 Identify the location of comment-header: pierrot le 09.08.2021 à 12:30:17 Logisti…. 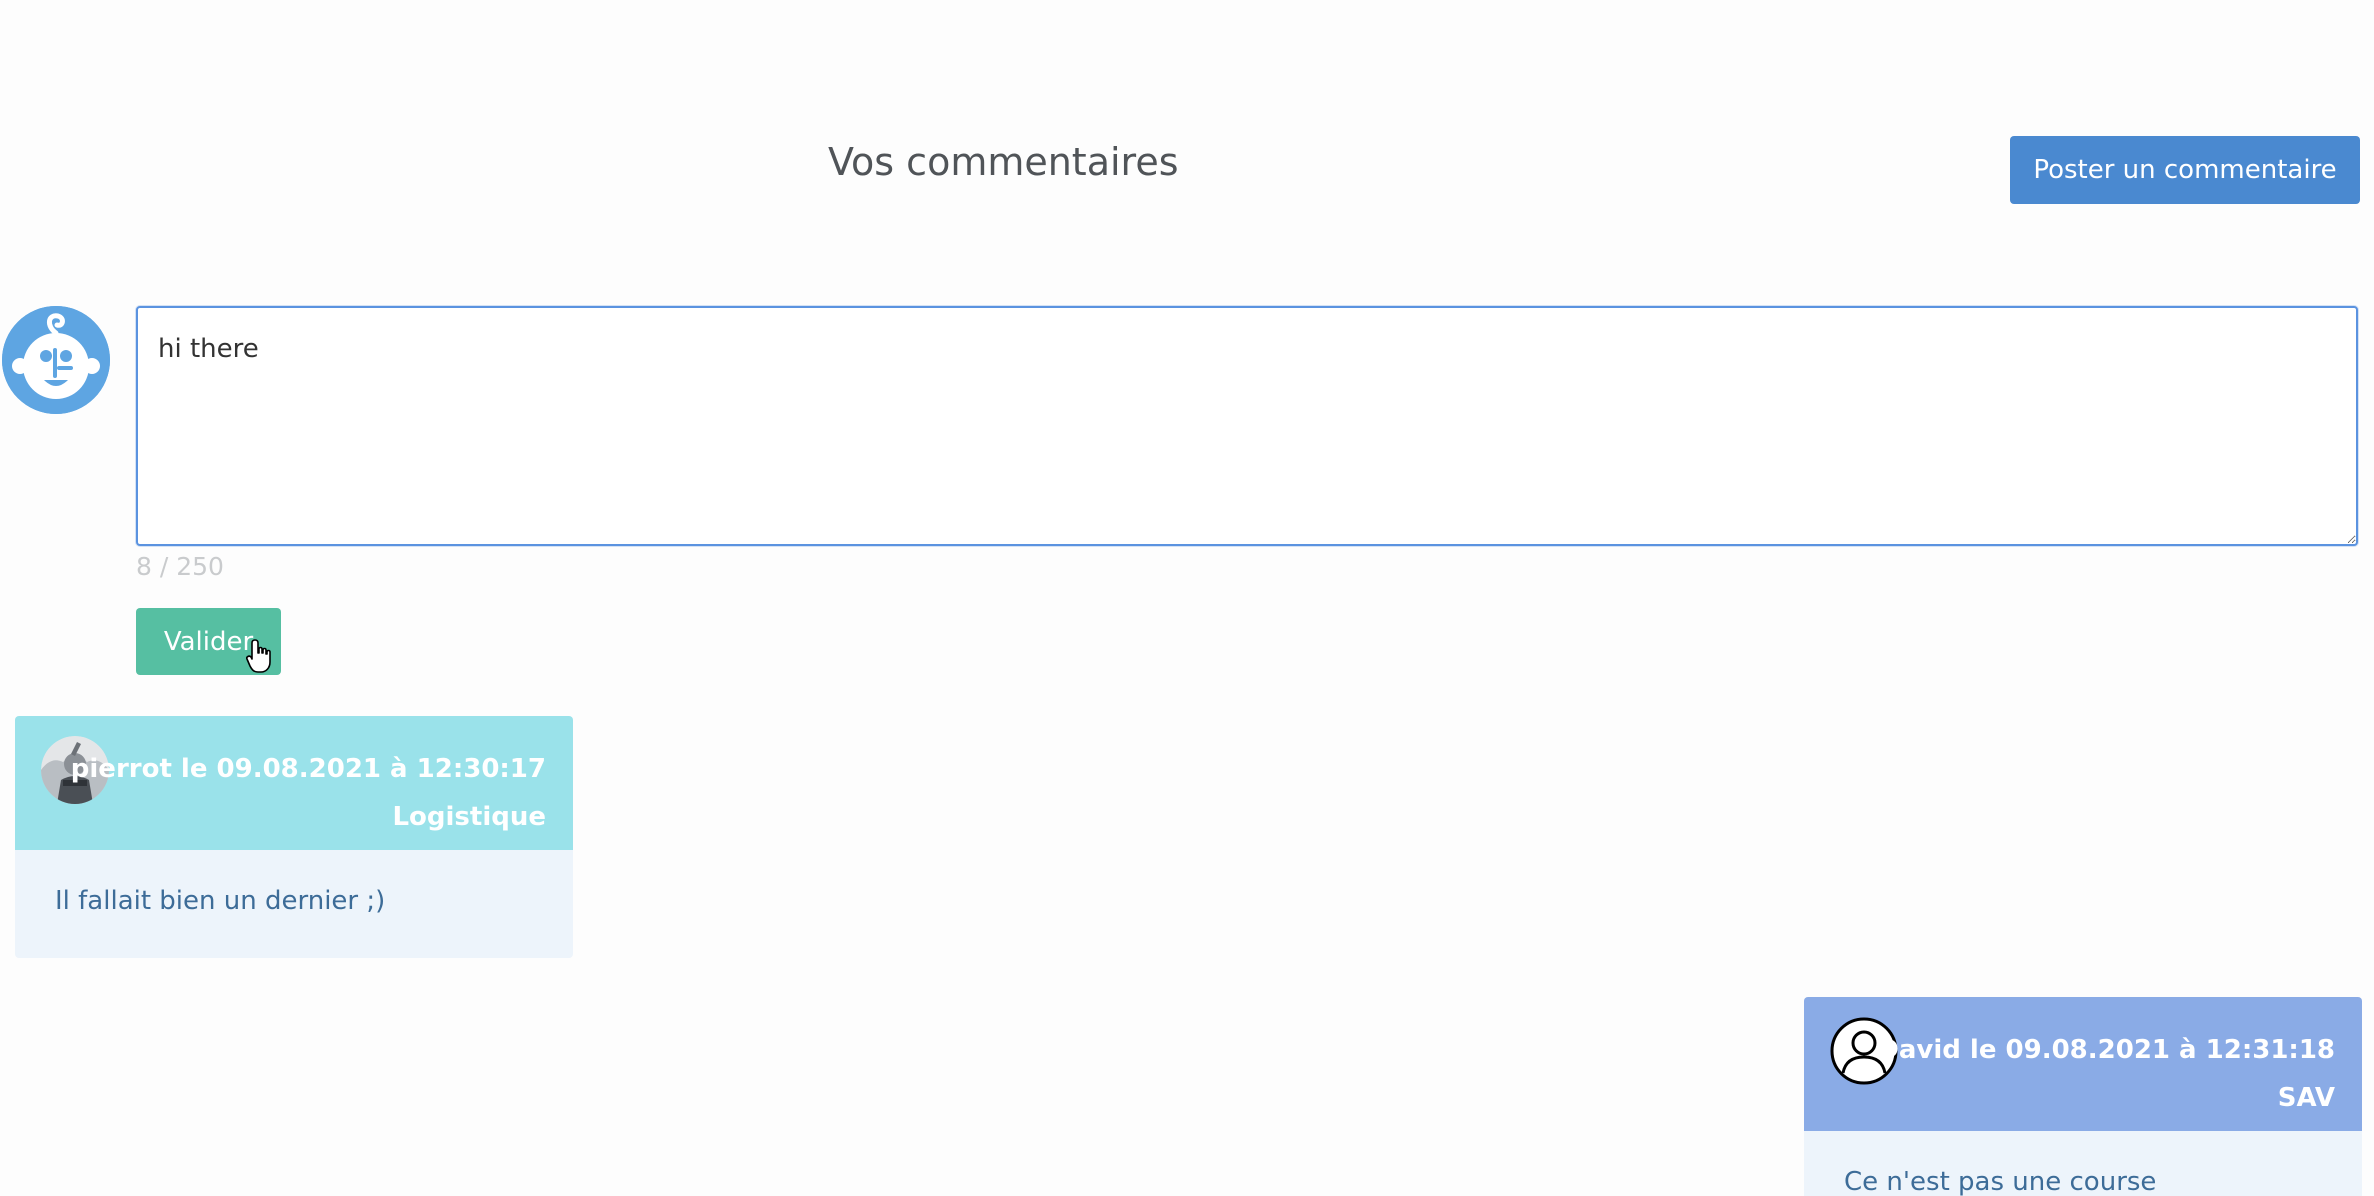
(294, 783).